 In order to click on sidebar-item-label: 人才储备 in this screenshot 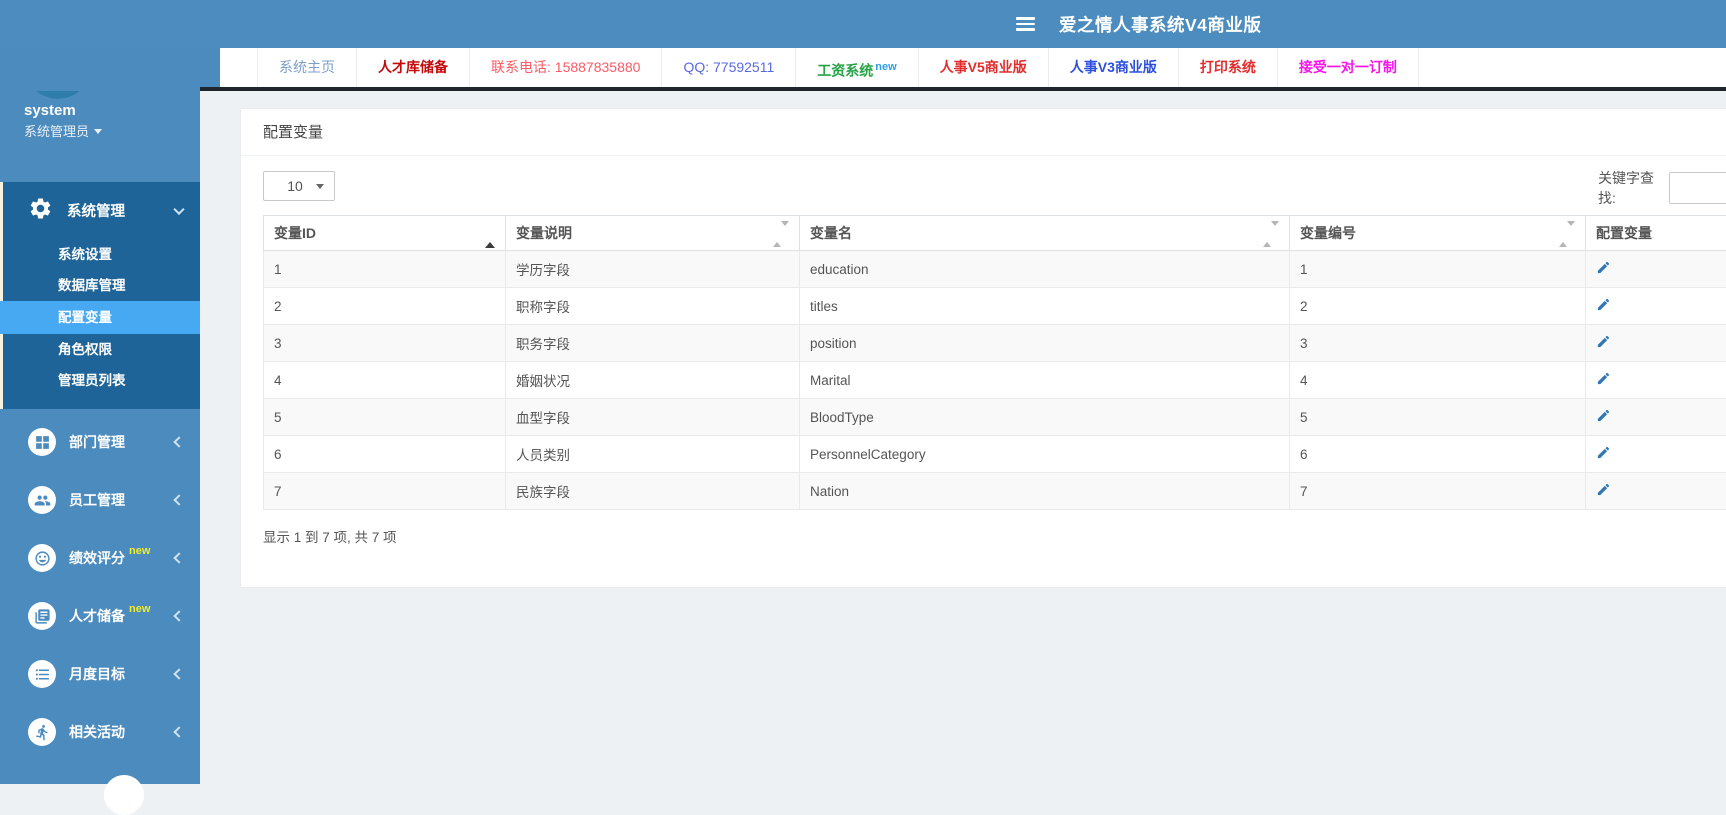, I will do `click(97, 616)`.